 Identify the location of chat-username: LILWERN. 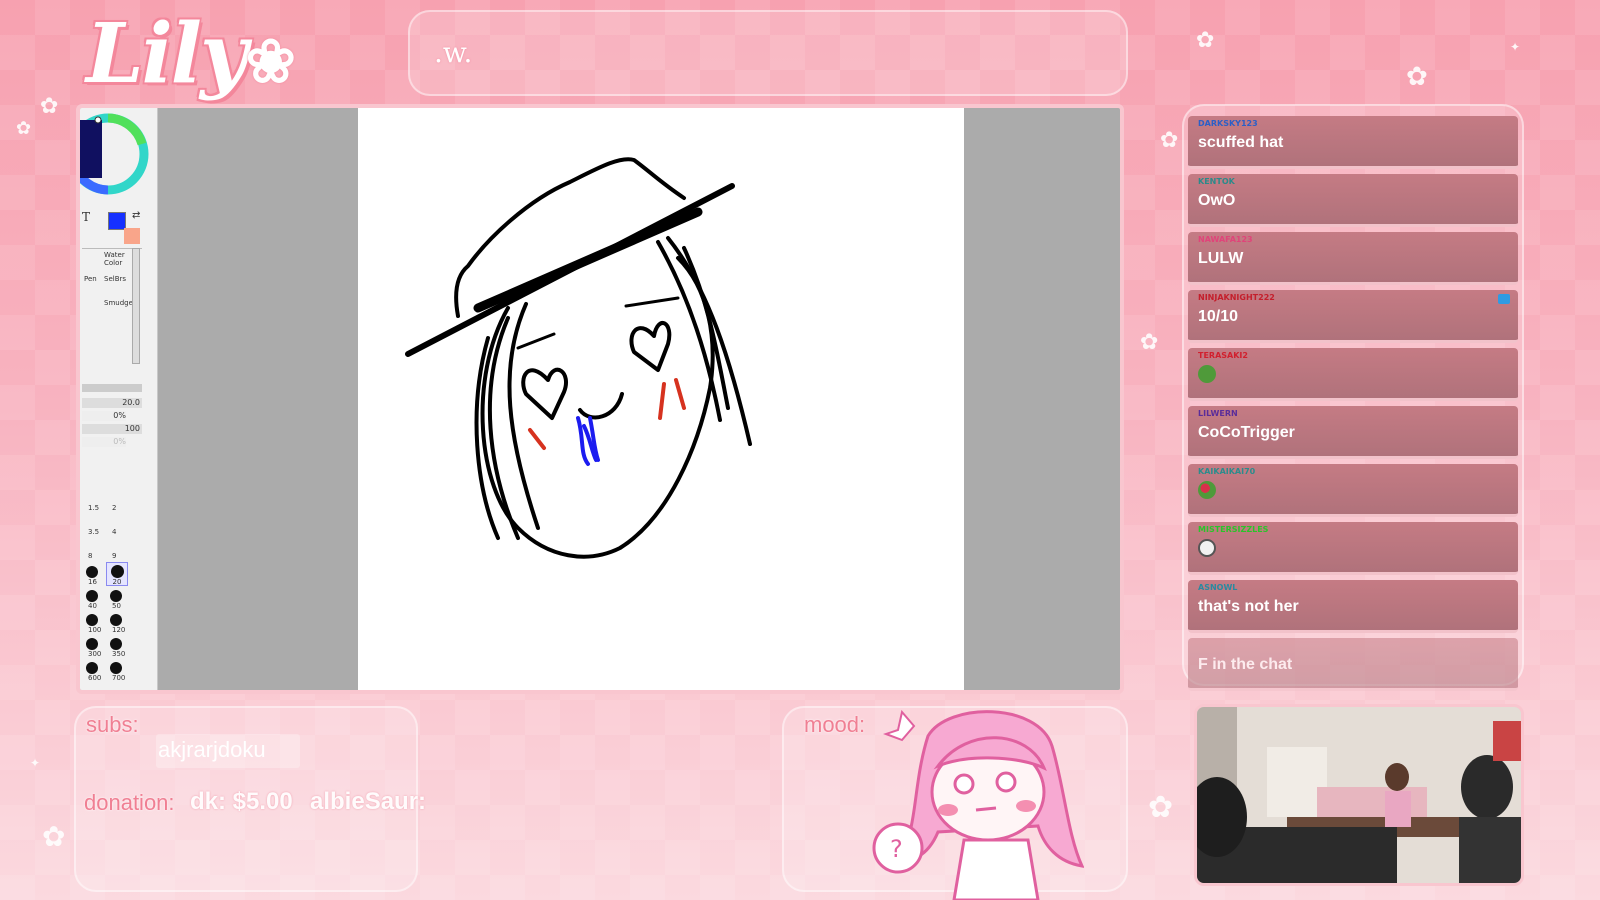
(1353, 413).